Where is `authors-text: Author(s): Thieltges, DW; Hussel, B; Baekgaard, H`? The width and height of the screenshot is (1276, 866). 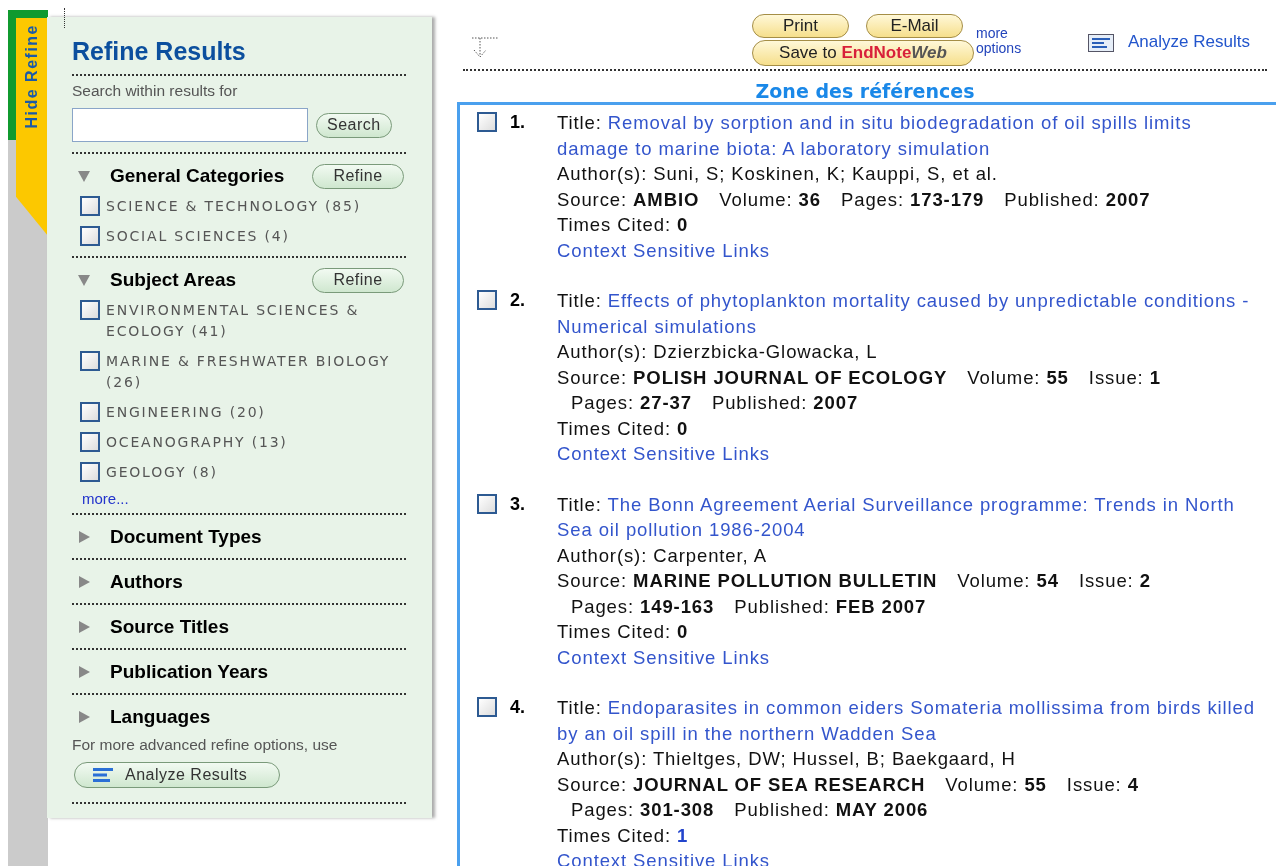
authors-text: Author(s): Thieltges, DW; Hussel, B; Baekgaard, H is located at coordinates (787, 759).